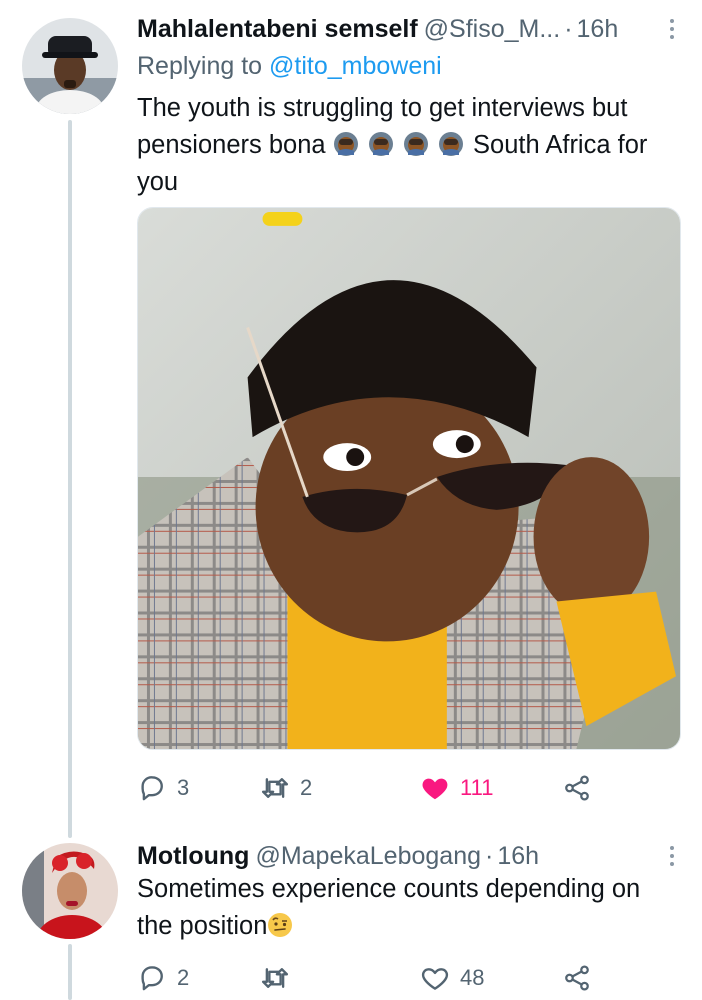  What do you see at coordinates (452, 978) in the screenshot?
I see `like-button: 48` at bounding box center [452, 978].